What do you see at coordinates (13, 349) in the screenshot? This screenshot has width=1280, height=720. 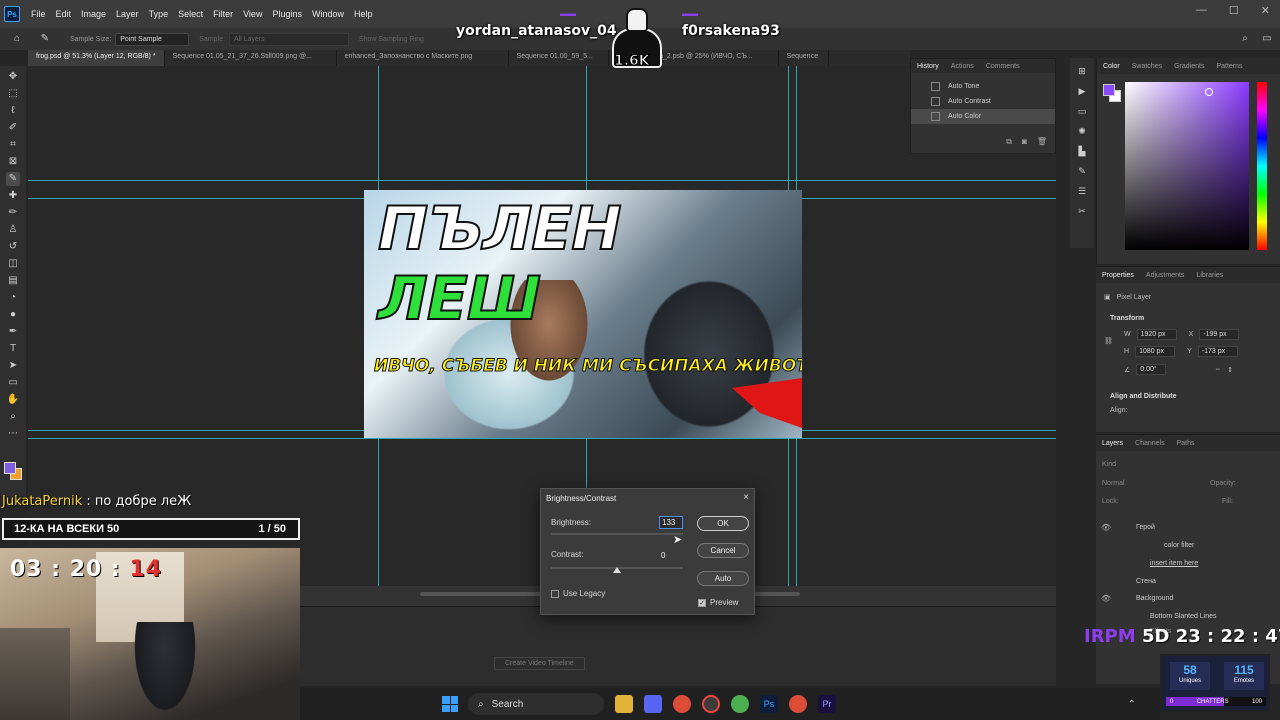 I see `type-tool-icon: T` at bounding box center [13, 349].